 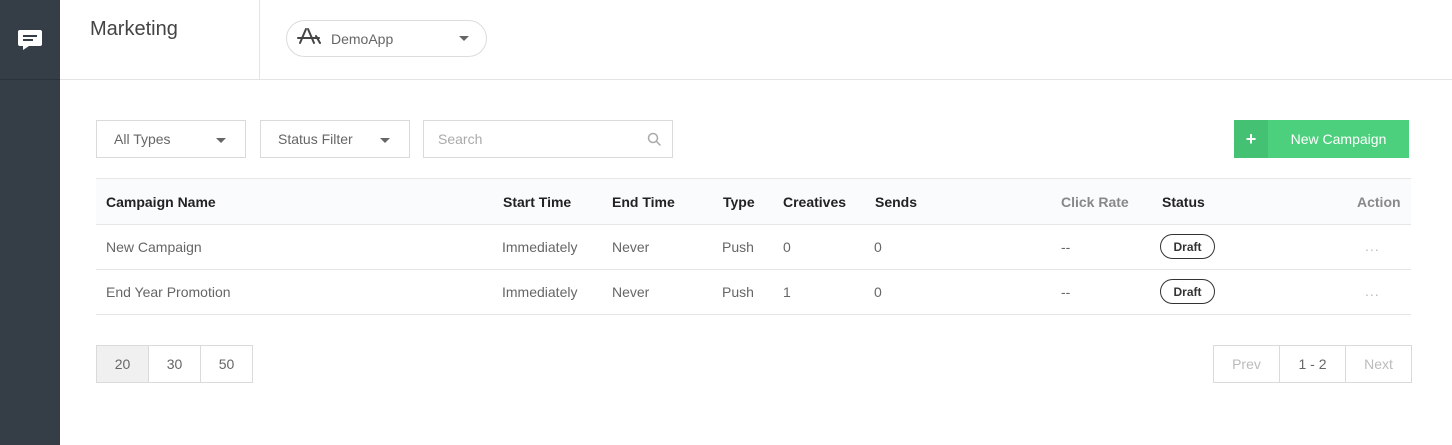 I want to click on prev-page-button: Prev, so click(x=1246, y=364).